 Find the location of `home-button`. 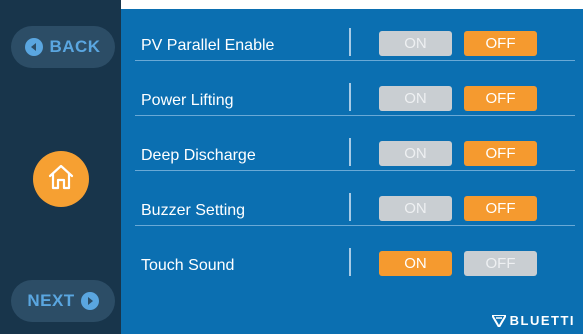

home-button is located at coordinates (61, 179).